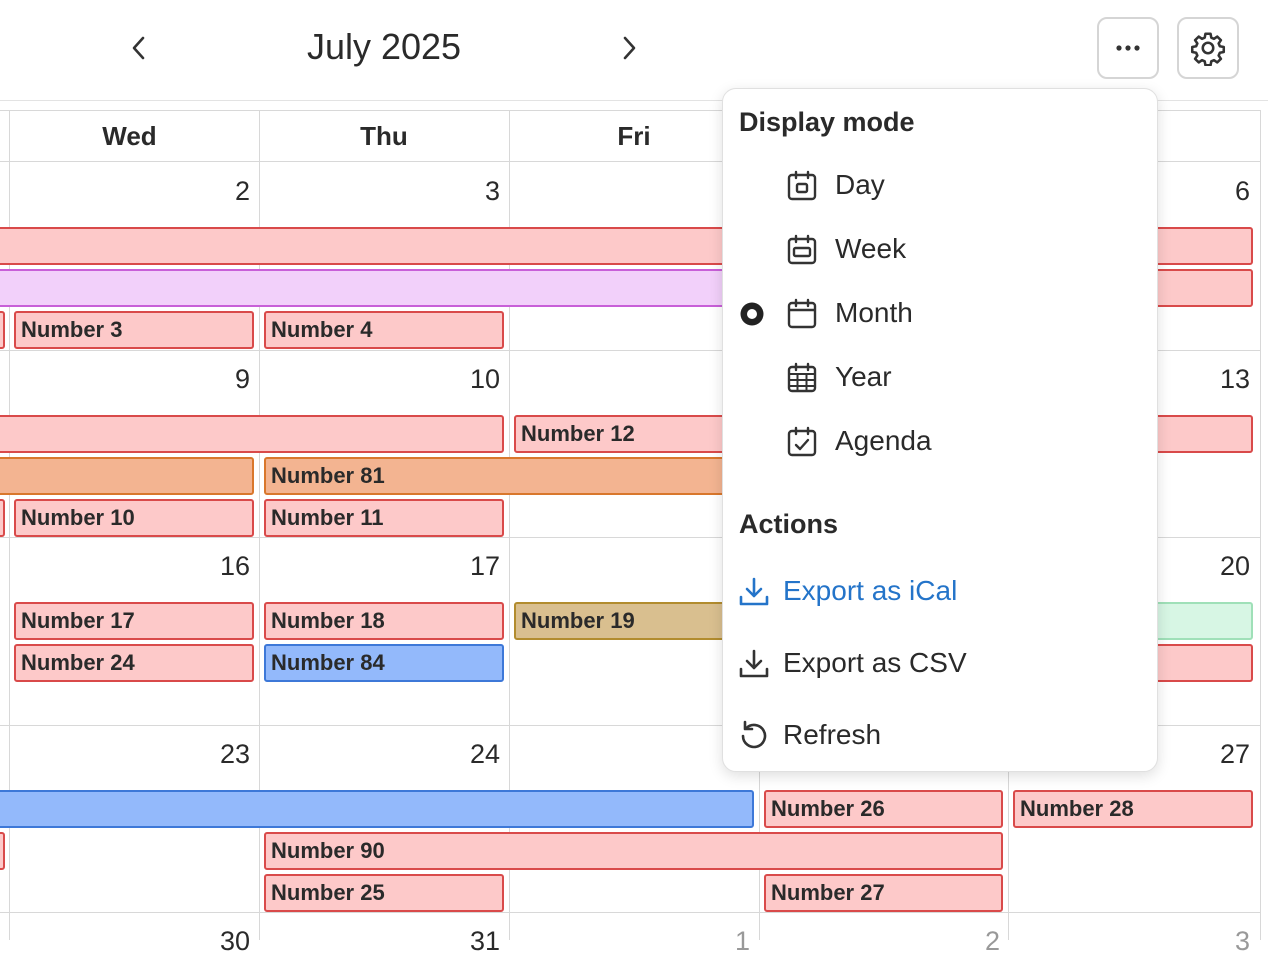 The width and height of the screenshot is (1268, 957). Describe the element at coordinates (940, 443) in the screenshot. I see `display-mode-agenda: Agenda` at that location.